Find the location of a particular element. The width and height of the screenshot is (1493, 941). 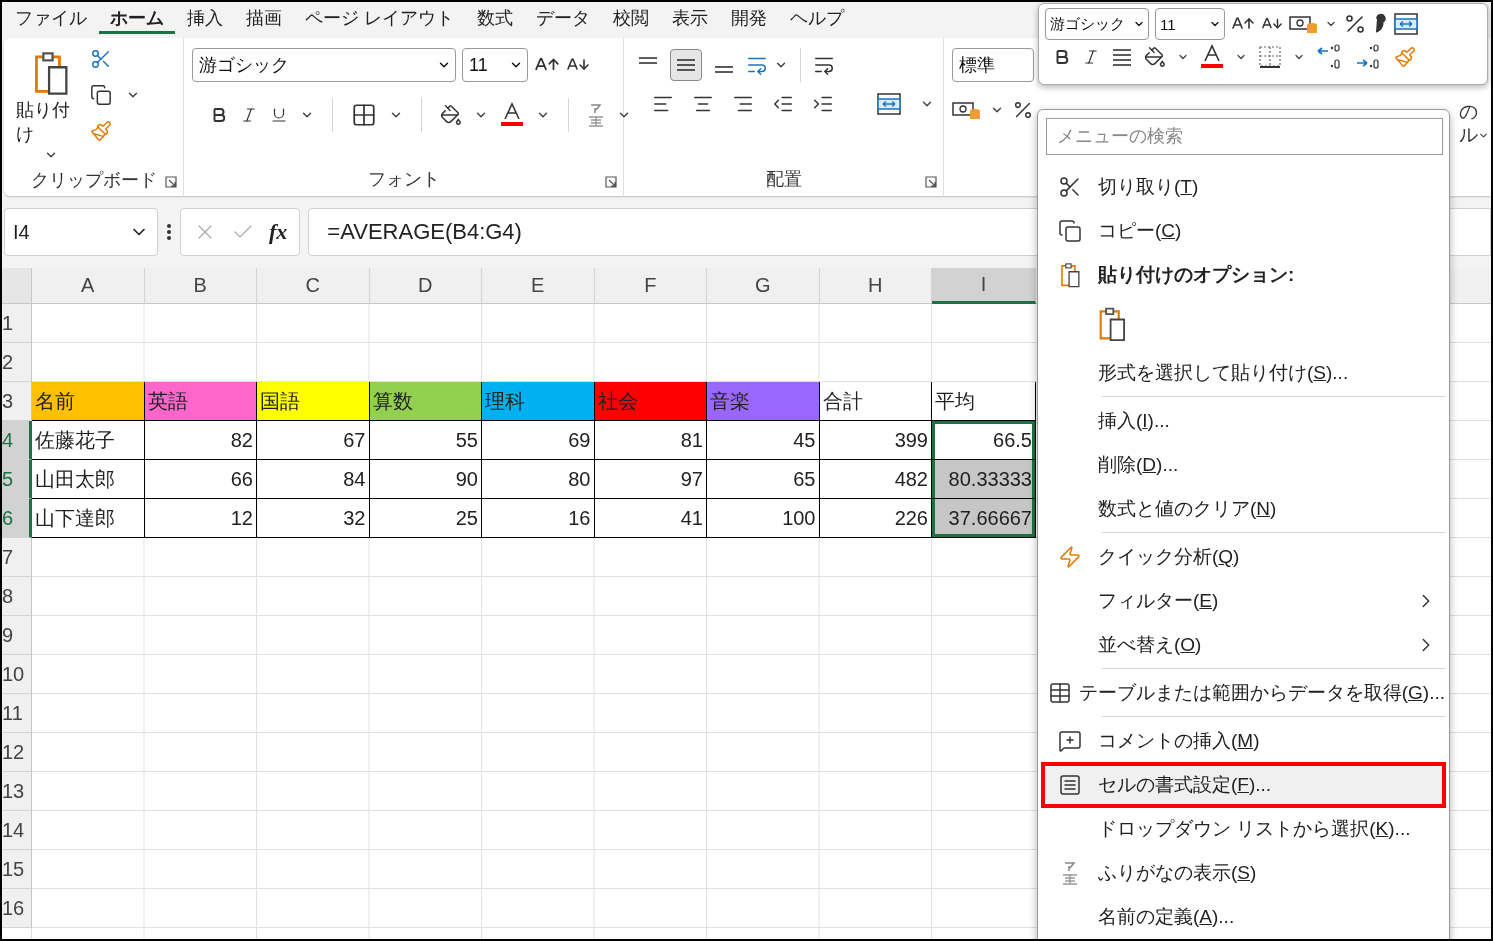

row-header: 13 is located at coordinates (17, 791).